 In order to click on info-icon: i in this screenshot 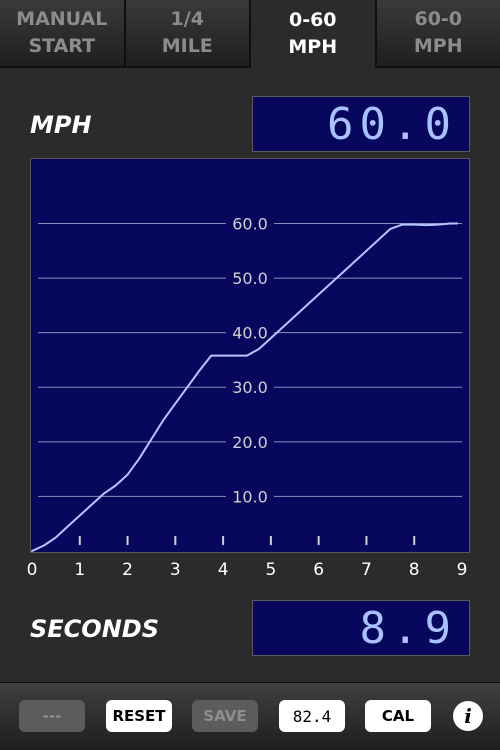, I will do `click(468, 716)`.